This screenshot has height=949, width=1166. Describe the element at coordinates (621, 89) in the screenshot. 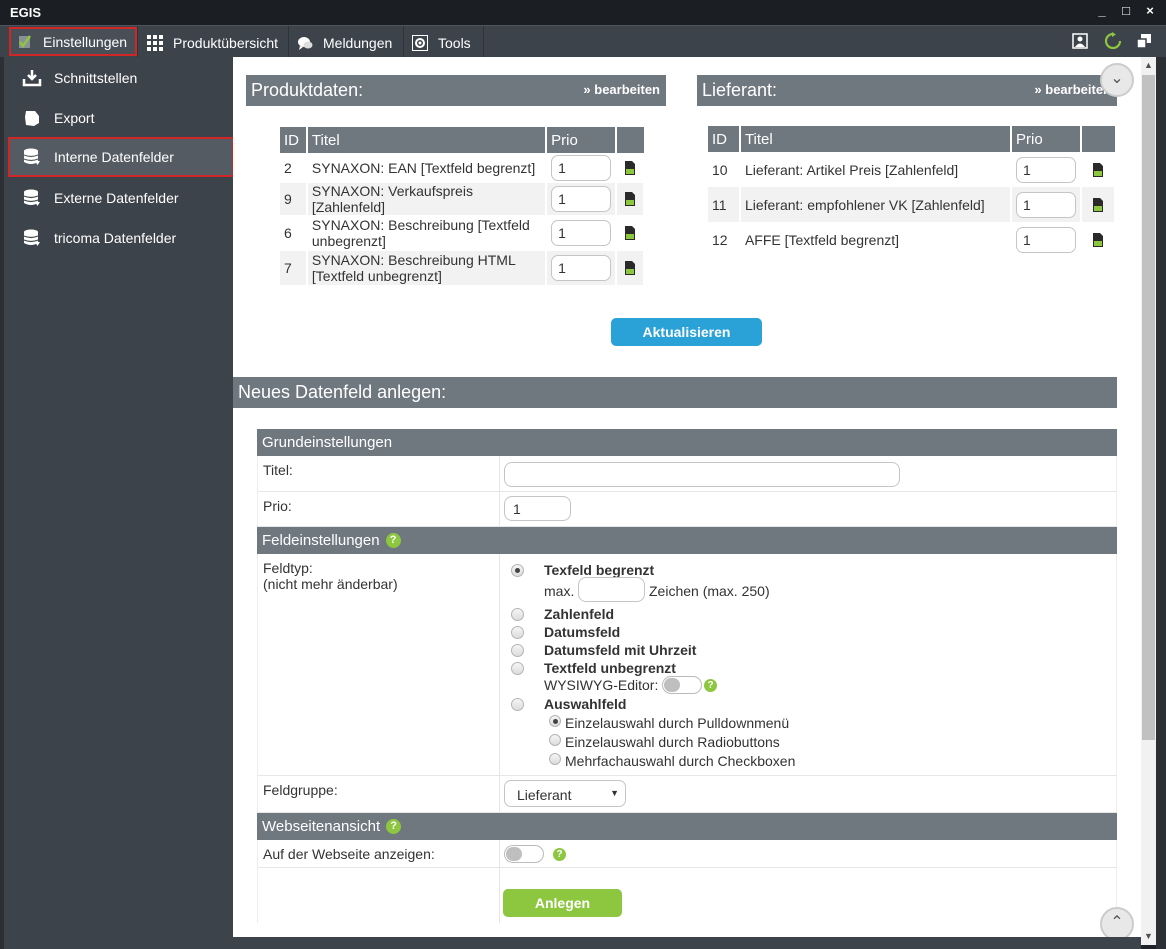

I see `produktdaten-edit-link: » bearbeiten` at that location.